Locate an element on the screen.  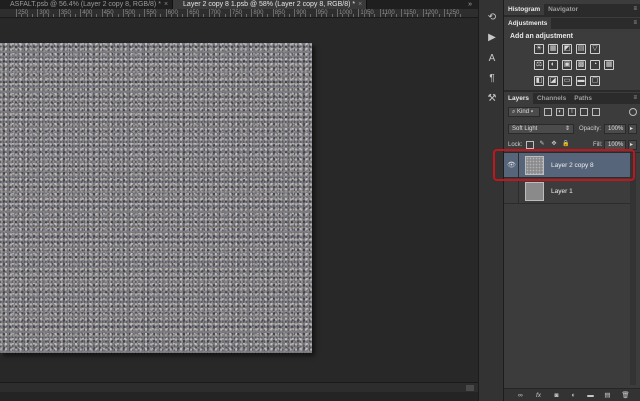
character-icon: A is located at coordinates (492, 59).